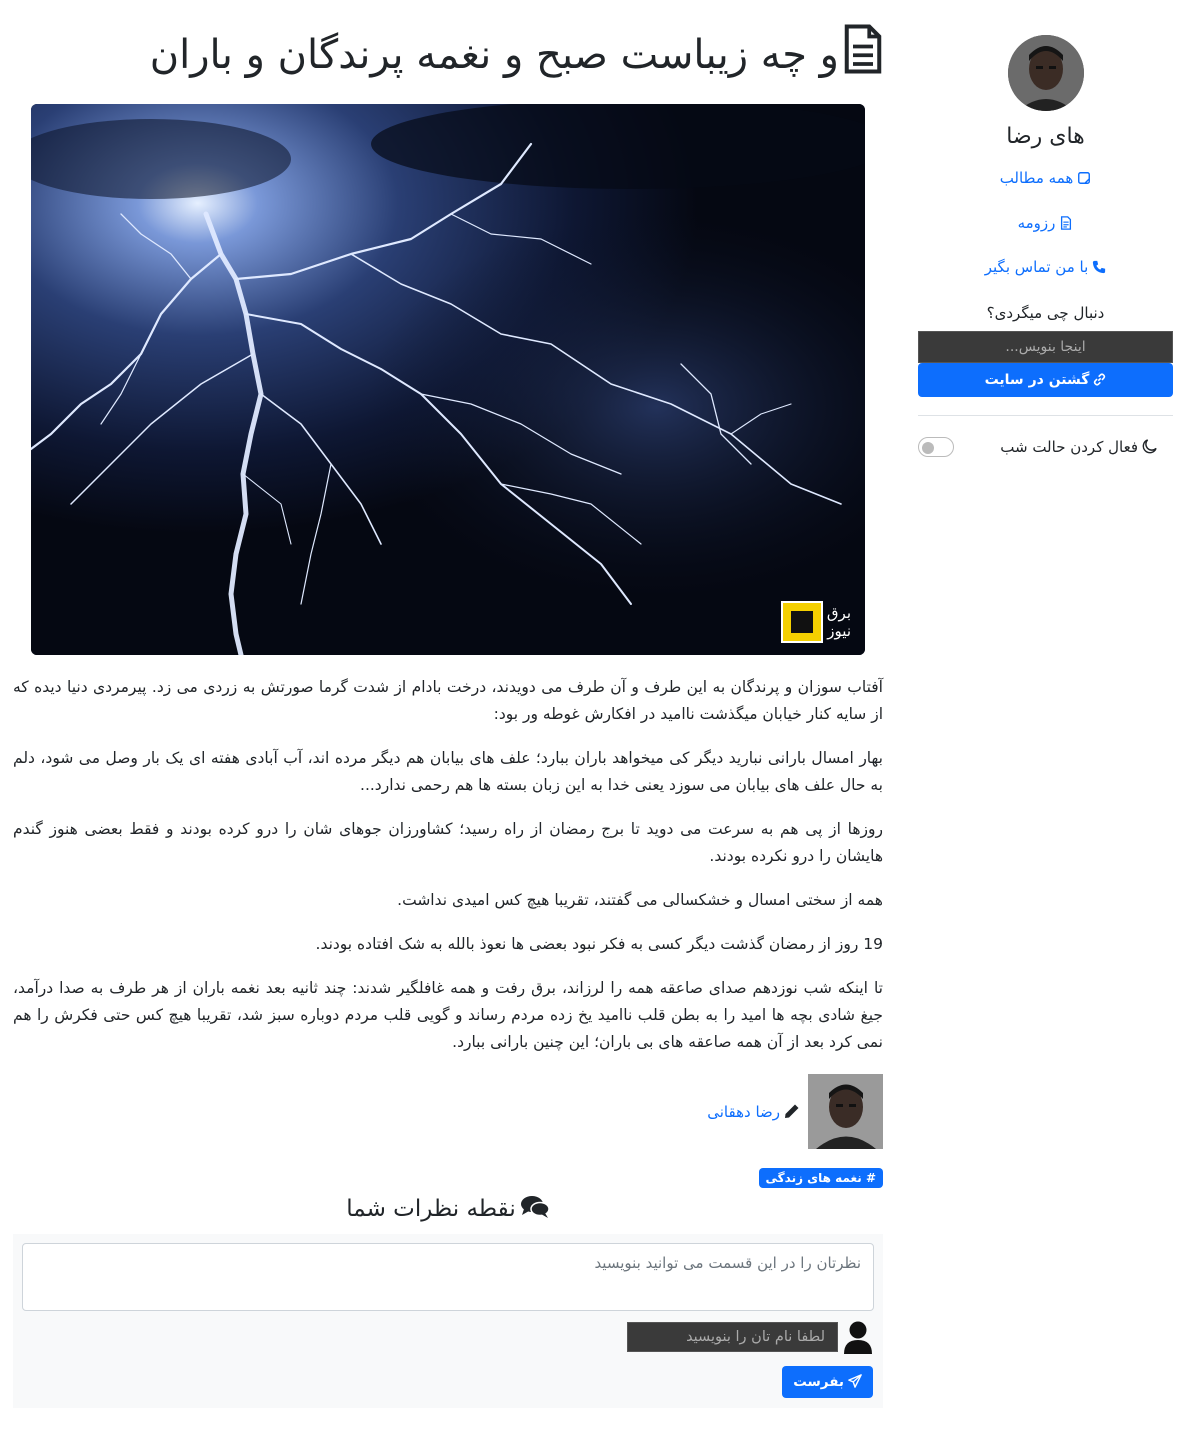 The image size is (1195, 1435). I want to click on site-name: های رضا, so click(1045, 136).